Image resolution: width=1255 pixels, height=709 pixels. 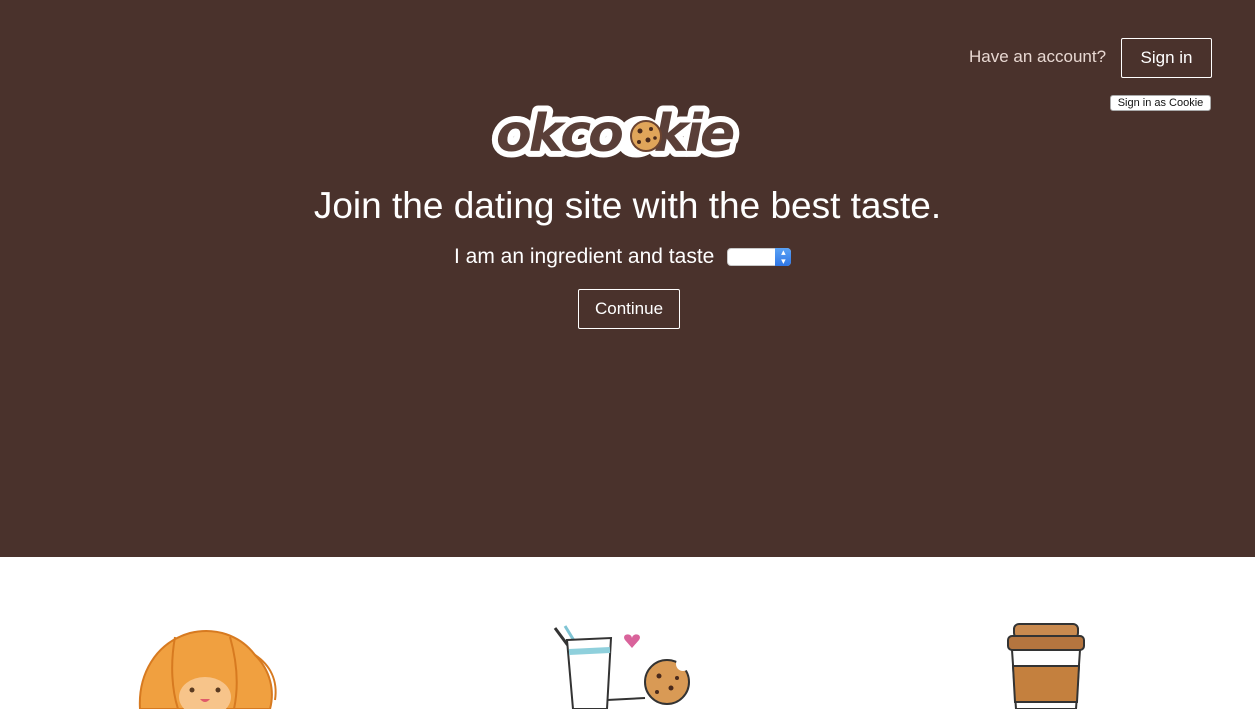 What do you see at coordinates (615, 133) in the screenshot?
I see `logo-wordmark: okcookie` at bounding box center [615, 133].